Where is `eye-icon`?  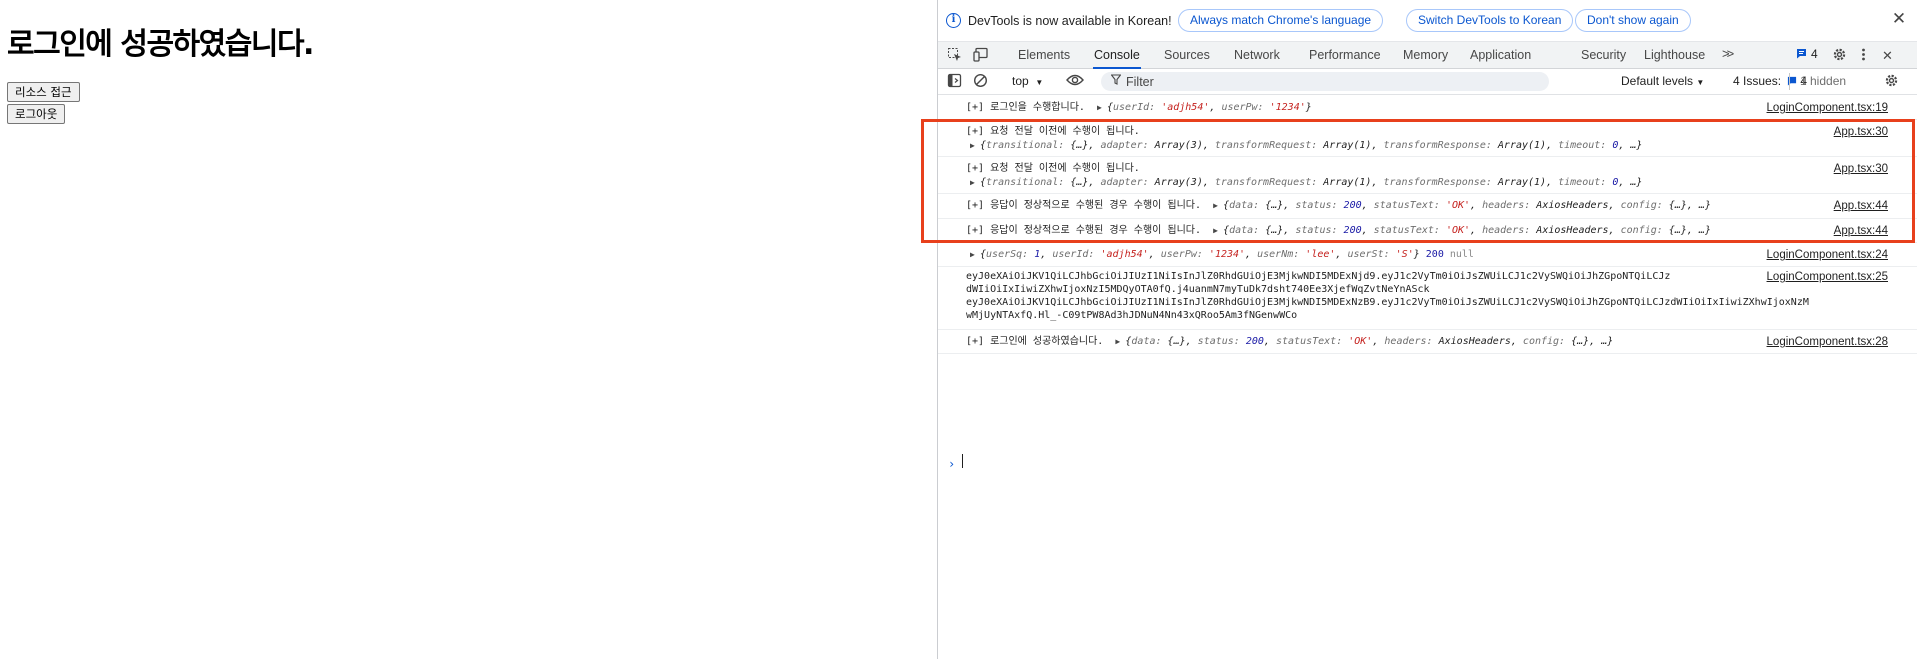 eye-icon is located at coordinates (1075, 82).